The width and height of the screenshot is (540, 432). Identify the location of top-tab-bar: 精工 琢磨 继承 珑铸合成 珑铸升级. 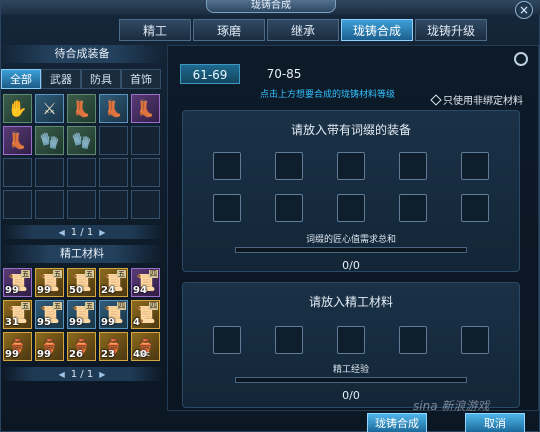
(303, 30).